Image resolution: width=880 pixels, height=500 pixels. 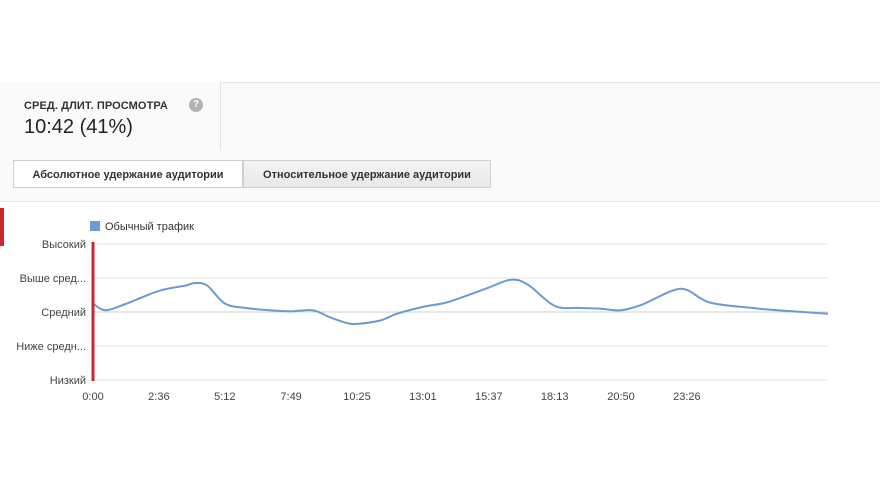 I want to click on series-line-regular-traffic, so click(x=460, y=302).